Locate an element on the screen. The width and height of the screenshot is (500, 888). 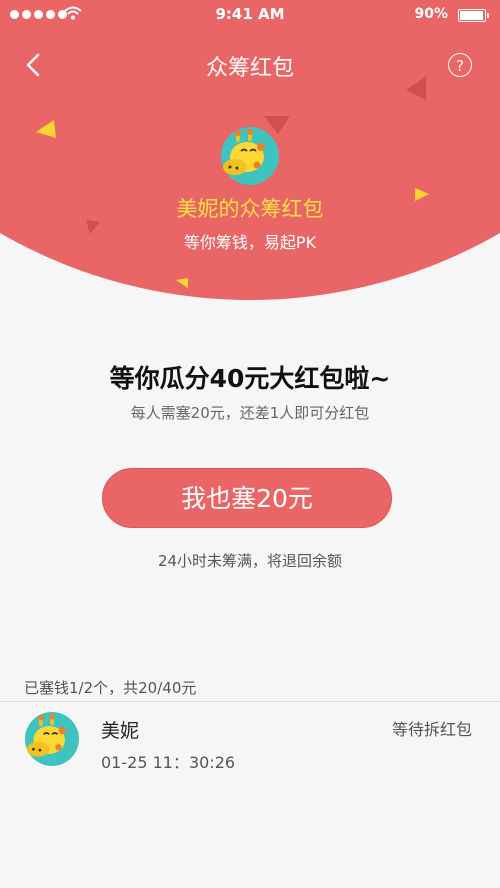
participant-time: 01-25 11：30:26 is located at coordinates (168, 762).